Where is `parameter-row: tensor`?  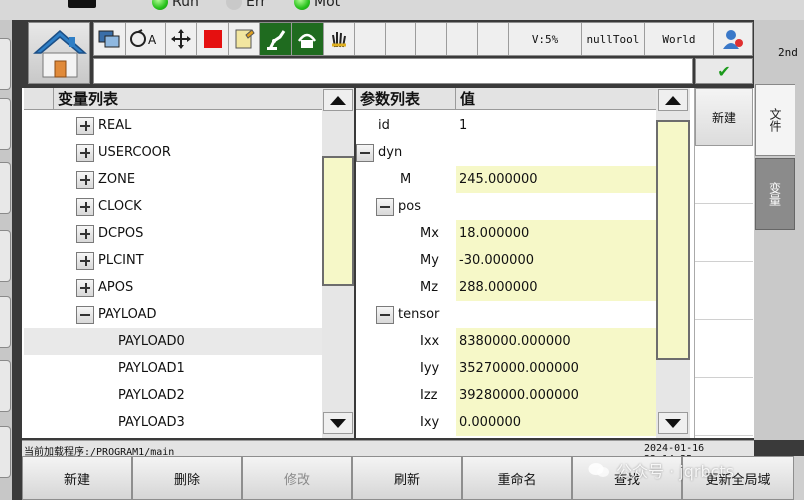 parameter-row: tensor is located at coordinates (407, 314).